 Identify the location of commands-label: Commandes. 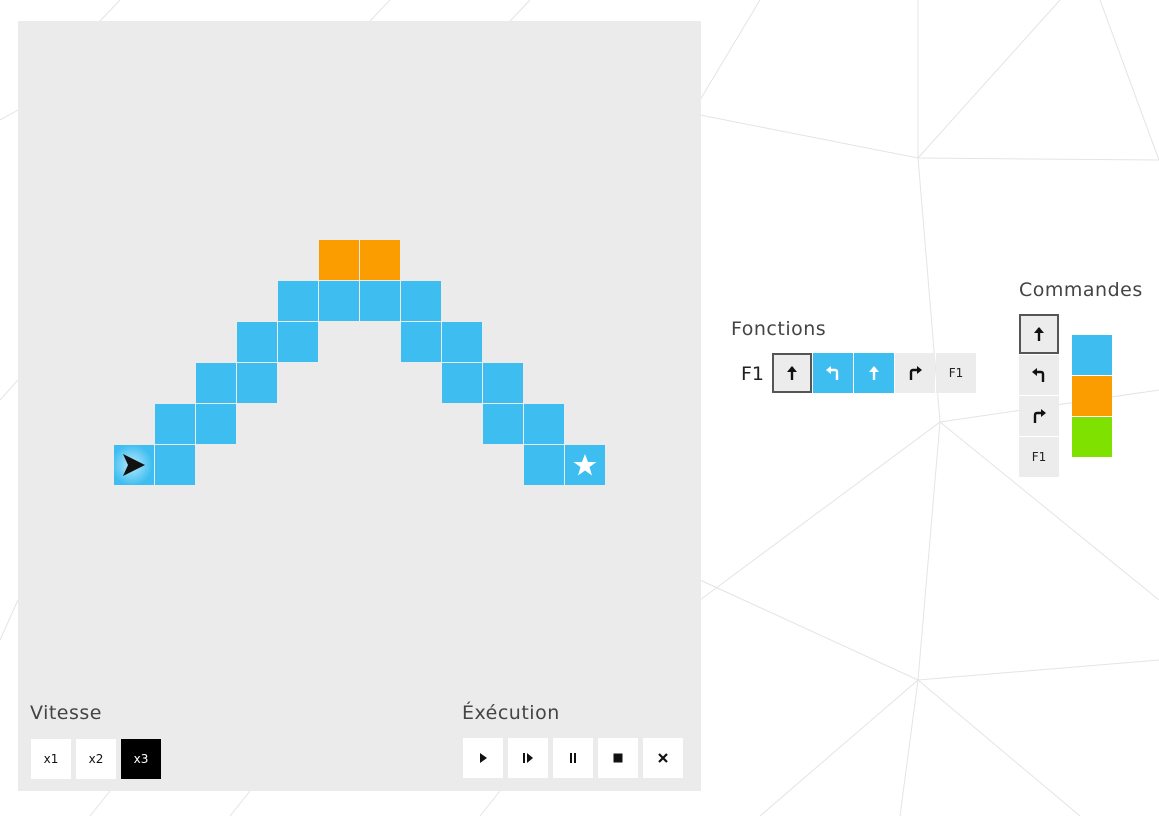
(1081, 290).